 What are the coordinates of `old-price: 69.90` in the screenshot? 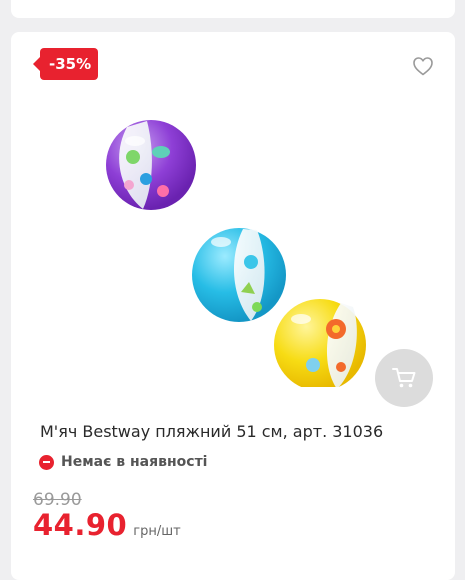 It's located at (57, 500).